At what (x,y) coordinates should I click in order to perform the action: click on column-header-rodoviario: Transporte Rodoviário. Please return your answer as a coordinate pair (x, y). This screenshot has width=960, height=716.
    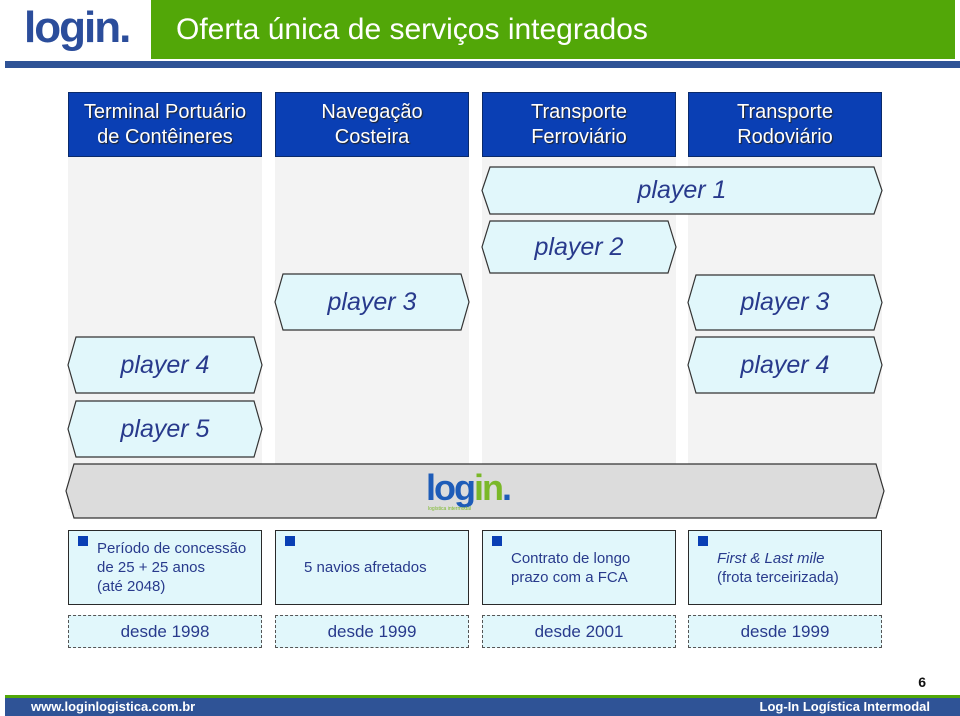
    Looking at the image, I should click on (785, 124).